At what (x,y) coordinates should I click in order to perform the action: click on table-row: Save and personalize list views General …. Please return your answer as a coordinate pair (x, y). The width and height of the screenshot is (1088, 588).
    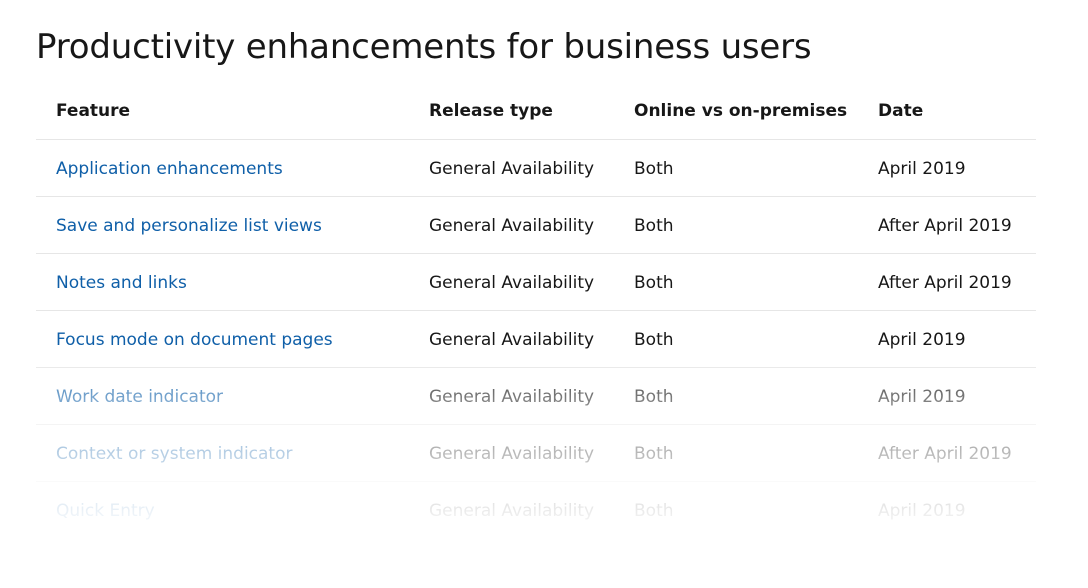
    Looking at the image, I should click on (536, 225).